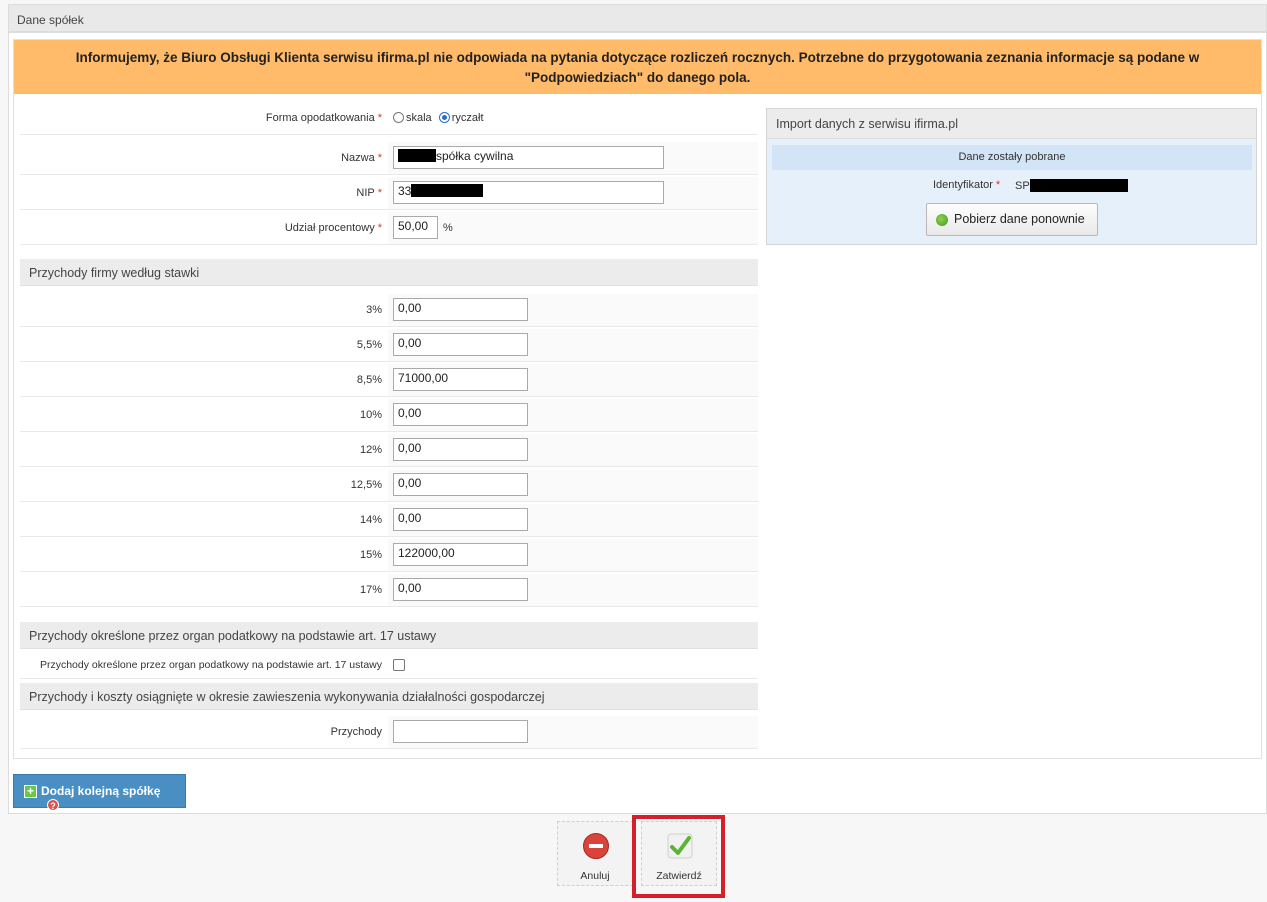  Describe the element at coordinates (389, 415) in the screenshot. I see `rate-row-10: 10% 0,00` at that location.